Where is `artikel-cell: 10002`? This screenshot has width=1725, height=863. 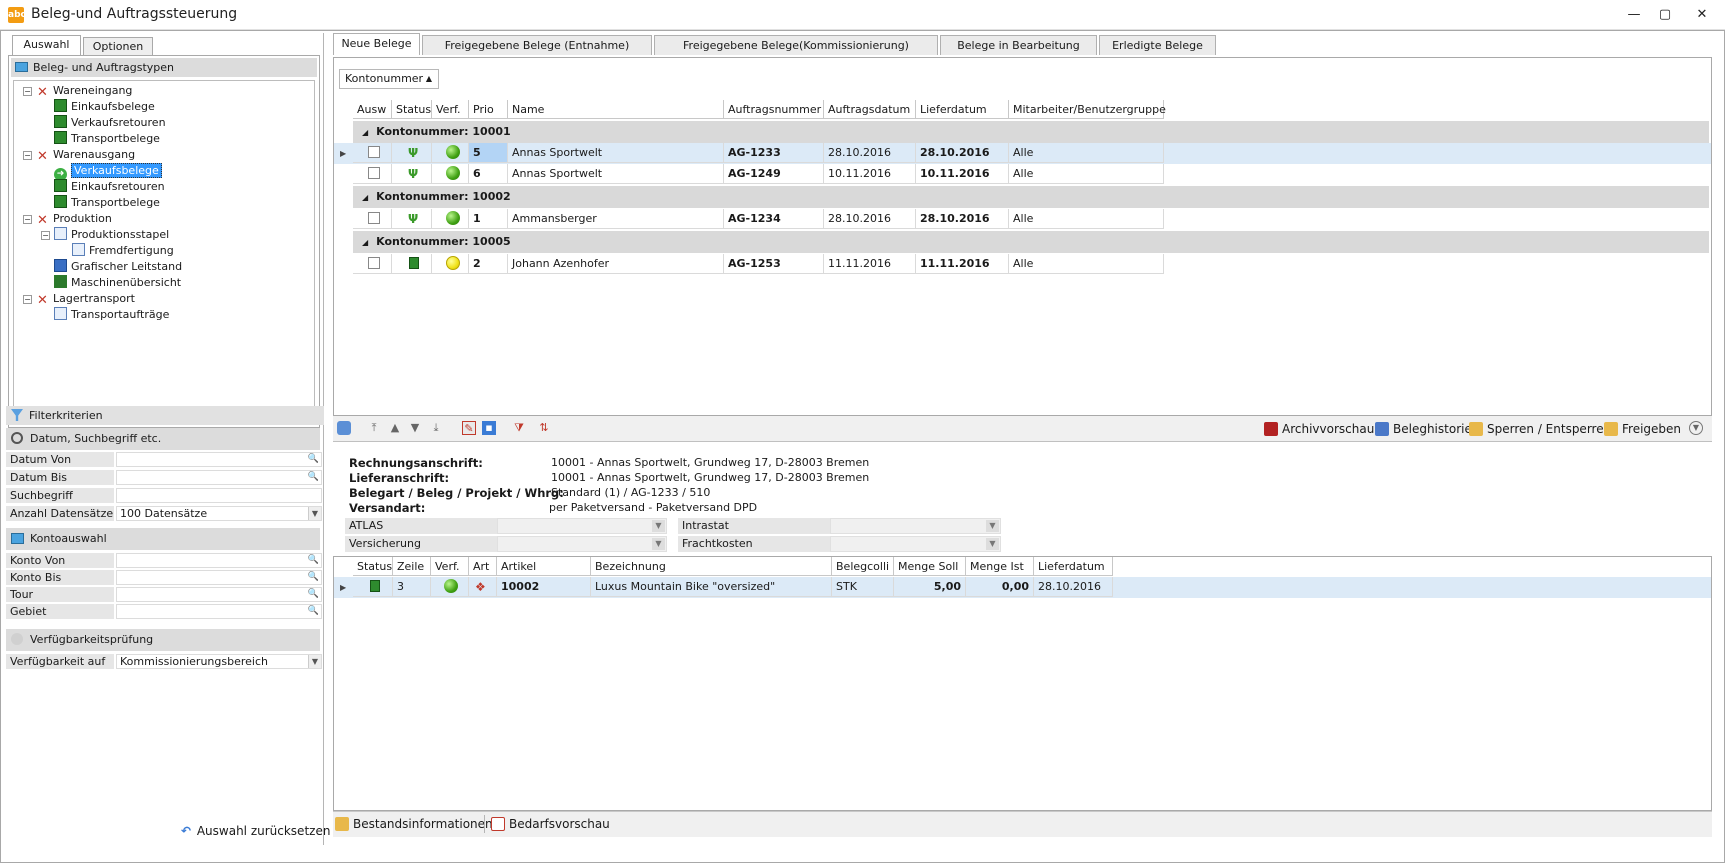
artikel-cell: 10002 is located at coordinates (544, 587).